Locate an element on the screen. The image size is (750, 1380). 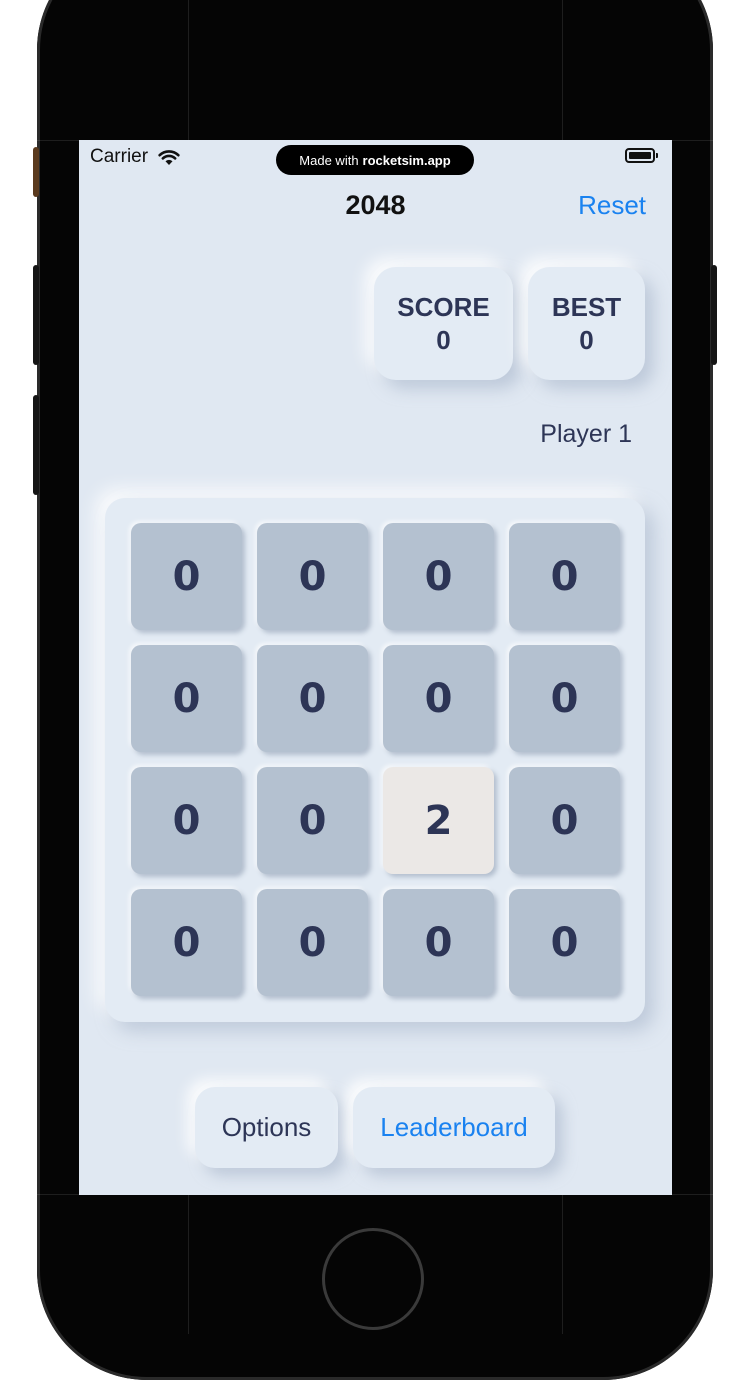
tile-r3-c4: 0 is located at coordinates (564, 820).